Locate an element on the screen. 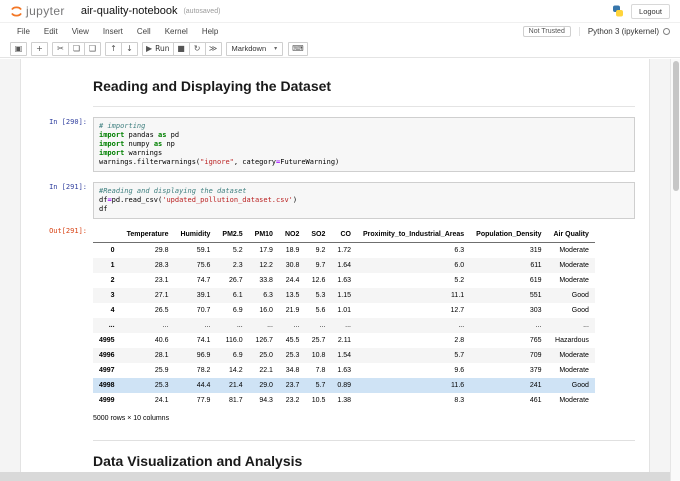  add-cell-button: + is located at coordinates (39, 48).